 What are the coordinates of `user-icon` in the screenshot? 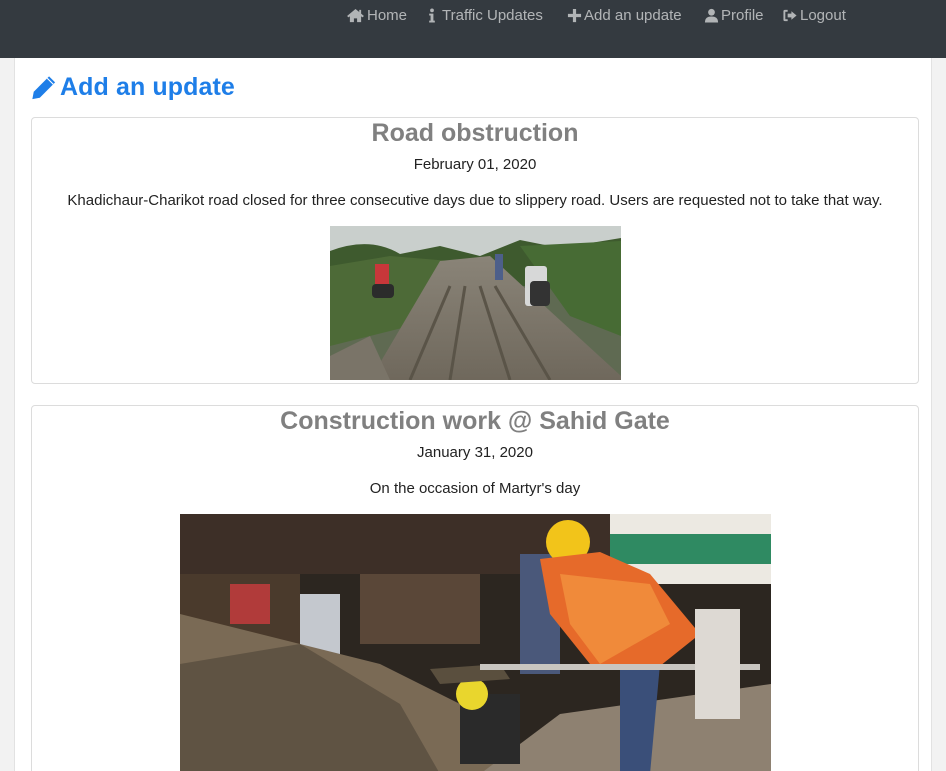 It's located at (711, 15).